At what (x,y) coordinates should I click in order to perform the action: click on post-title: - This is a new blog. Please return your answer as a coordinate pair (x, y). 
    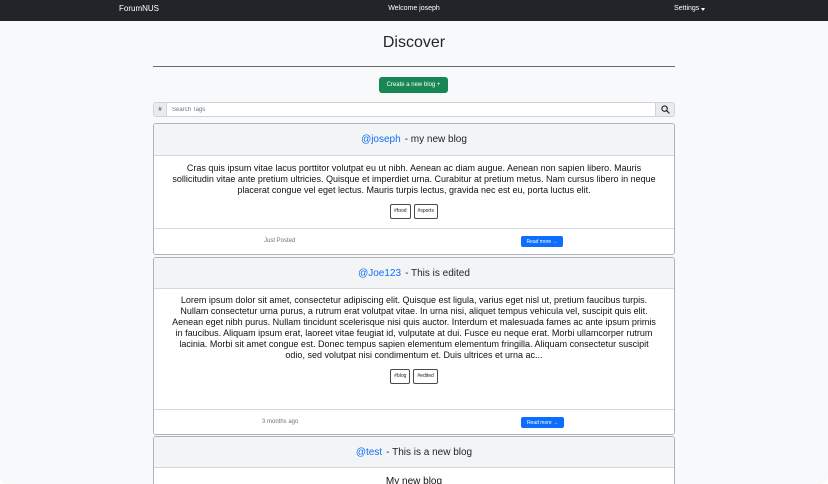
    Looking at the image, I should click on (429, 452).